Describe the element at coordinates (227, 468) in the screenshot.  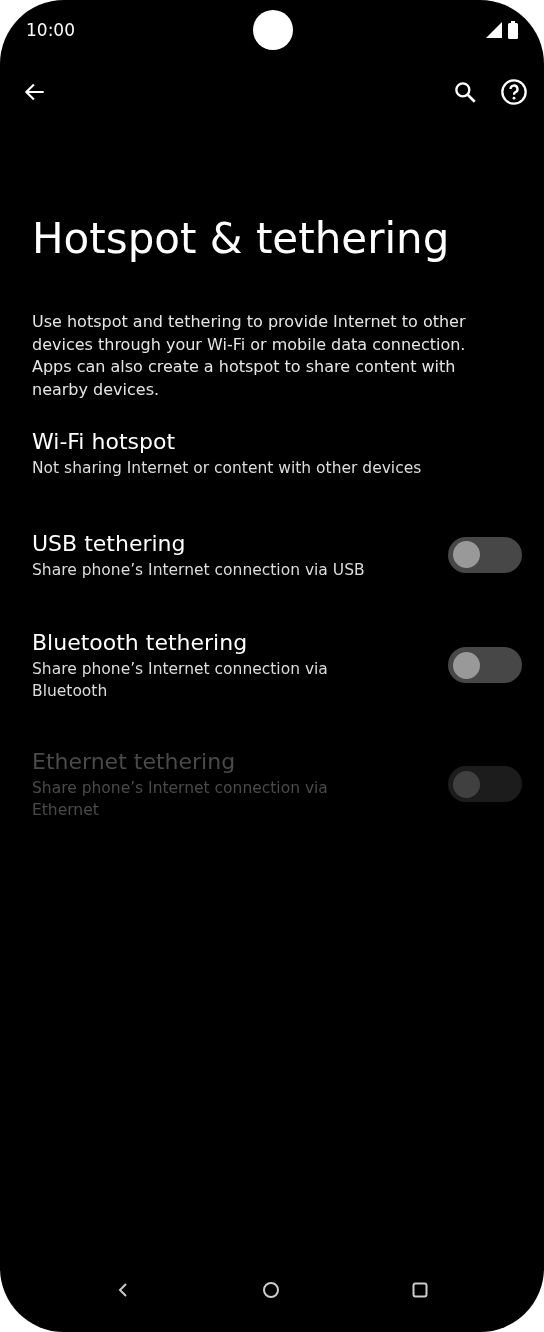
I see `setting-summary: Not sharing Internet or content with other devices` at that location.